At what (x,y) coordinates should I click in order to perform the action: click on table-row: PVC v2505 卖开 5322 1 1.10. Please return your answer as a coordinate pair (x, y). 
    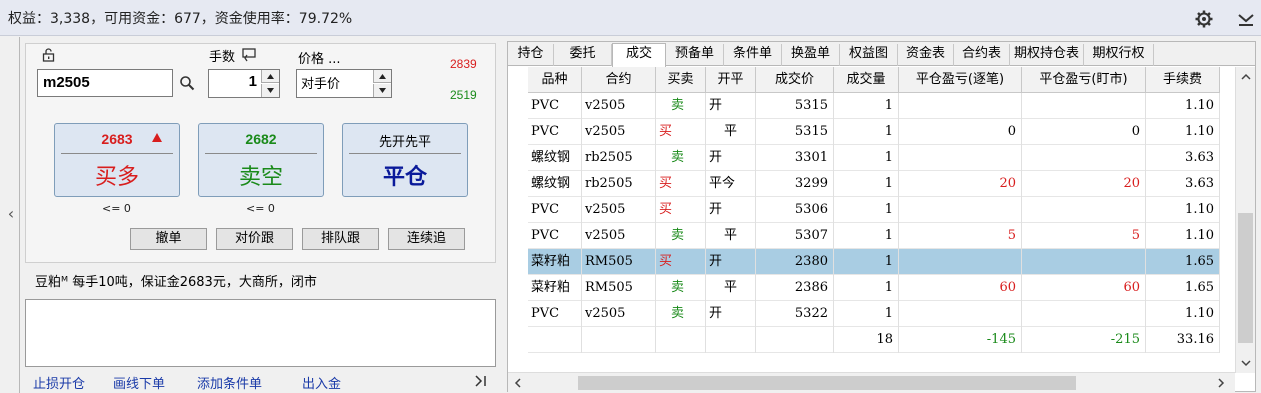
    Looking at the image, I should click on (874, 314).